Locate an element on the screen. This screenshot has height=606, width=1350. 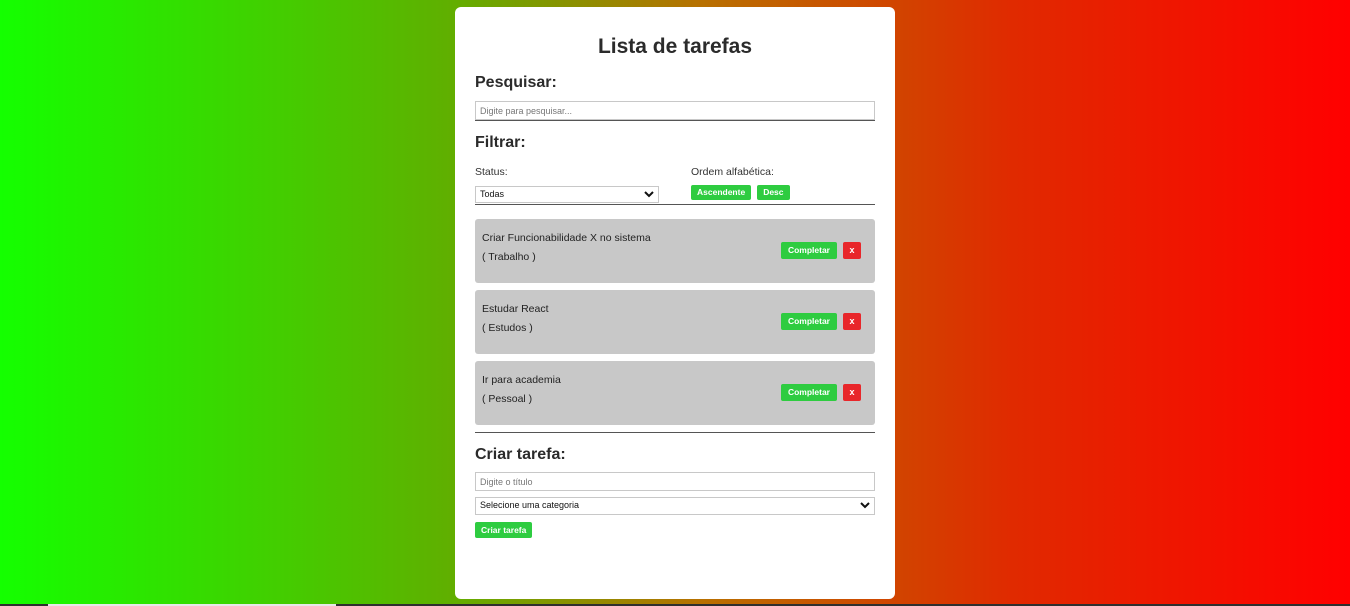
order-filter: Ordem alfabética: Ascendente Desc is located at coordinates (740, 185).